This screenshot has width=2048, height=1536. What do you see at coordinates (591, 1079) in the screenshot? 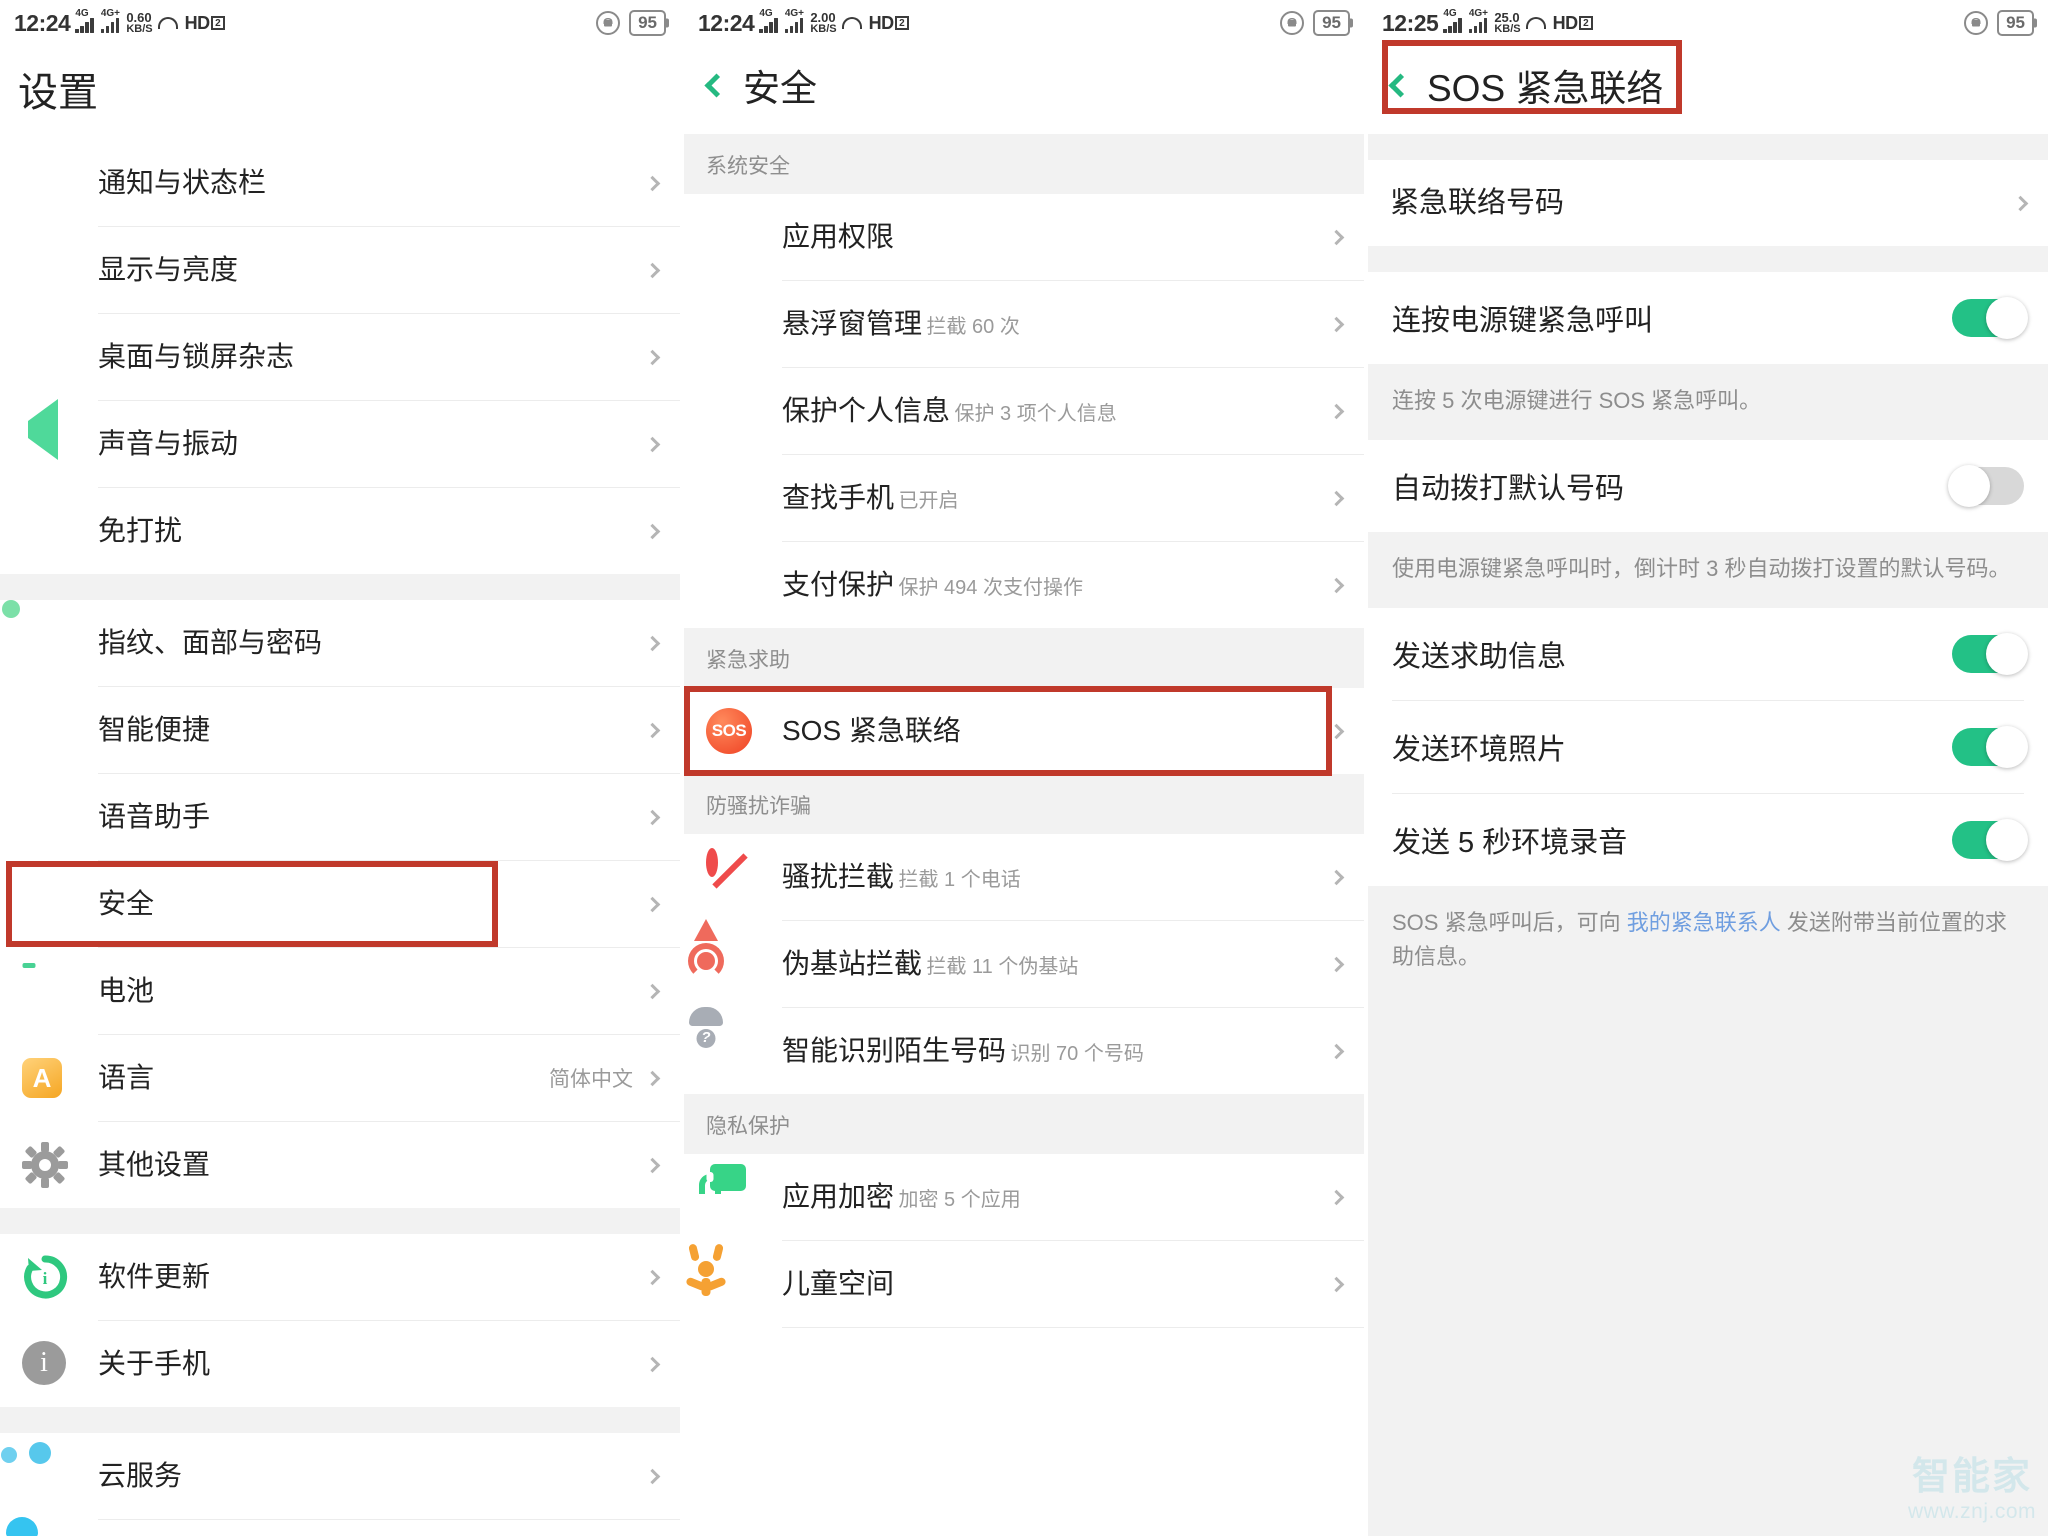
I see `row-value: 简体中文` at bounding box center [591, 1079].